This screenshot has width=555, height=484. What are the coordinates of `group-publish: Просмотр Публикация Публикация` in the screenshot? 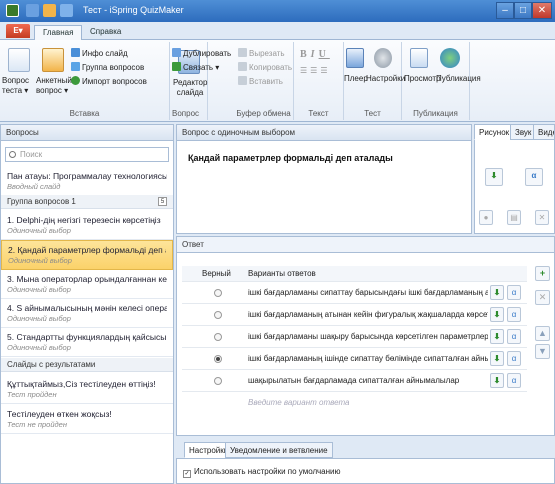 It's located at (441, 81).